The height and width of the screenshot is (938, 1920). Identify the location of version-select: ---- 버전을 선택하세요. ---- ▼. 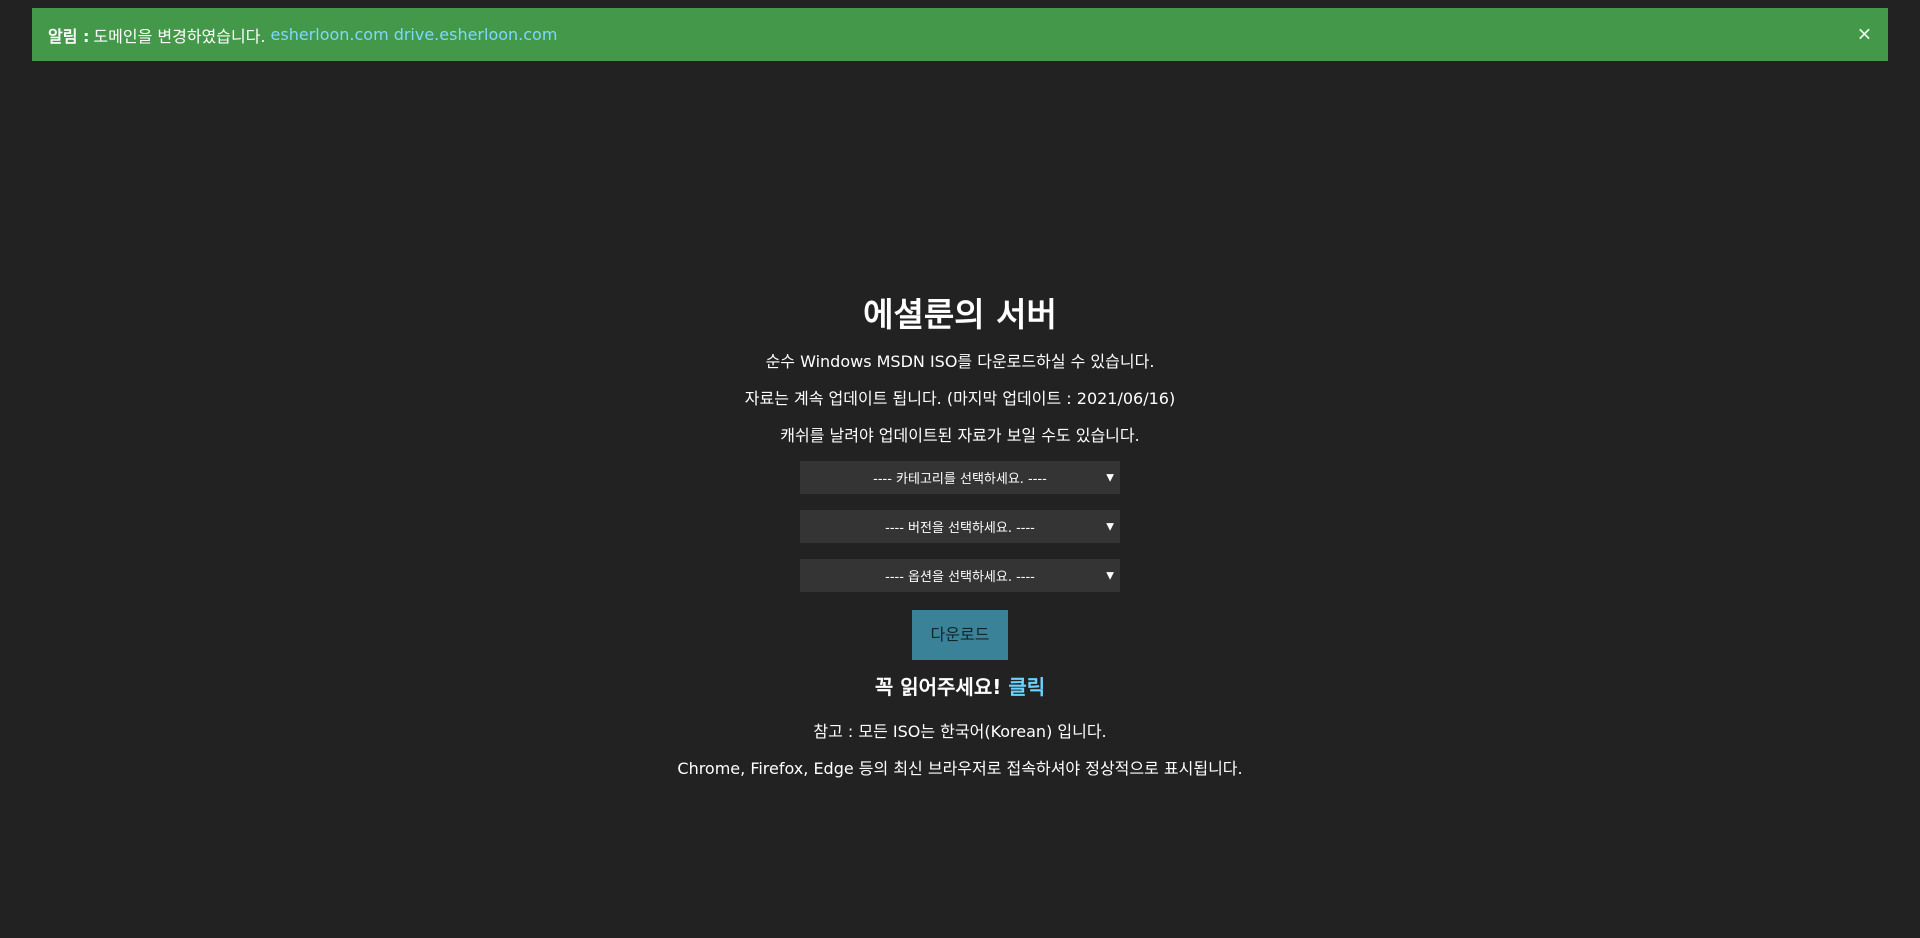
(960, 526).